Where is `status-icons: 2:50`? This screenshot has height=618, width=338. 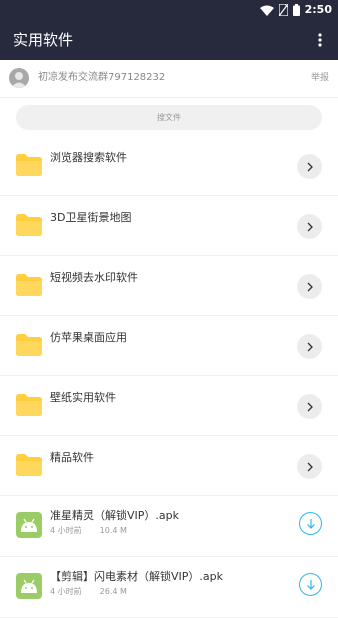
status-icons: 2:50 is located at coordinates (295, 10).